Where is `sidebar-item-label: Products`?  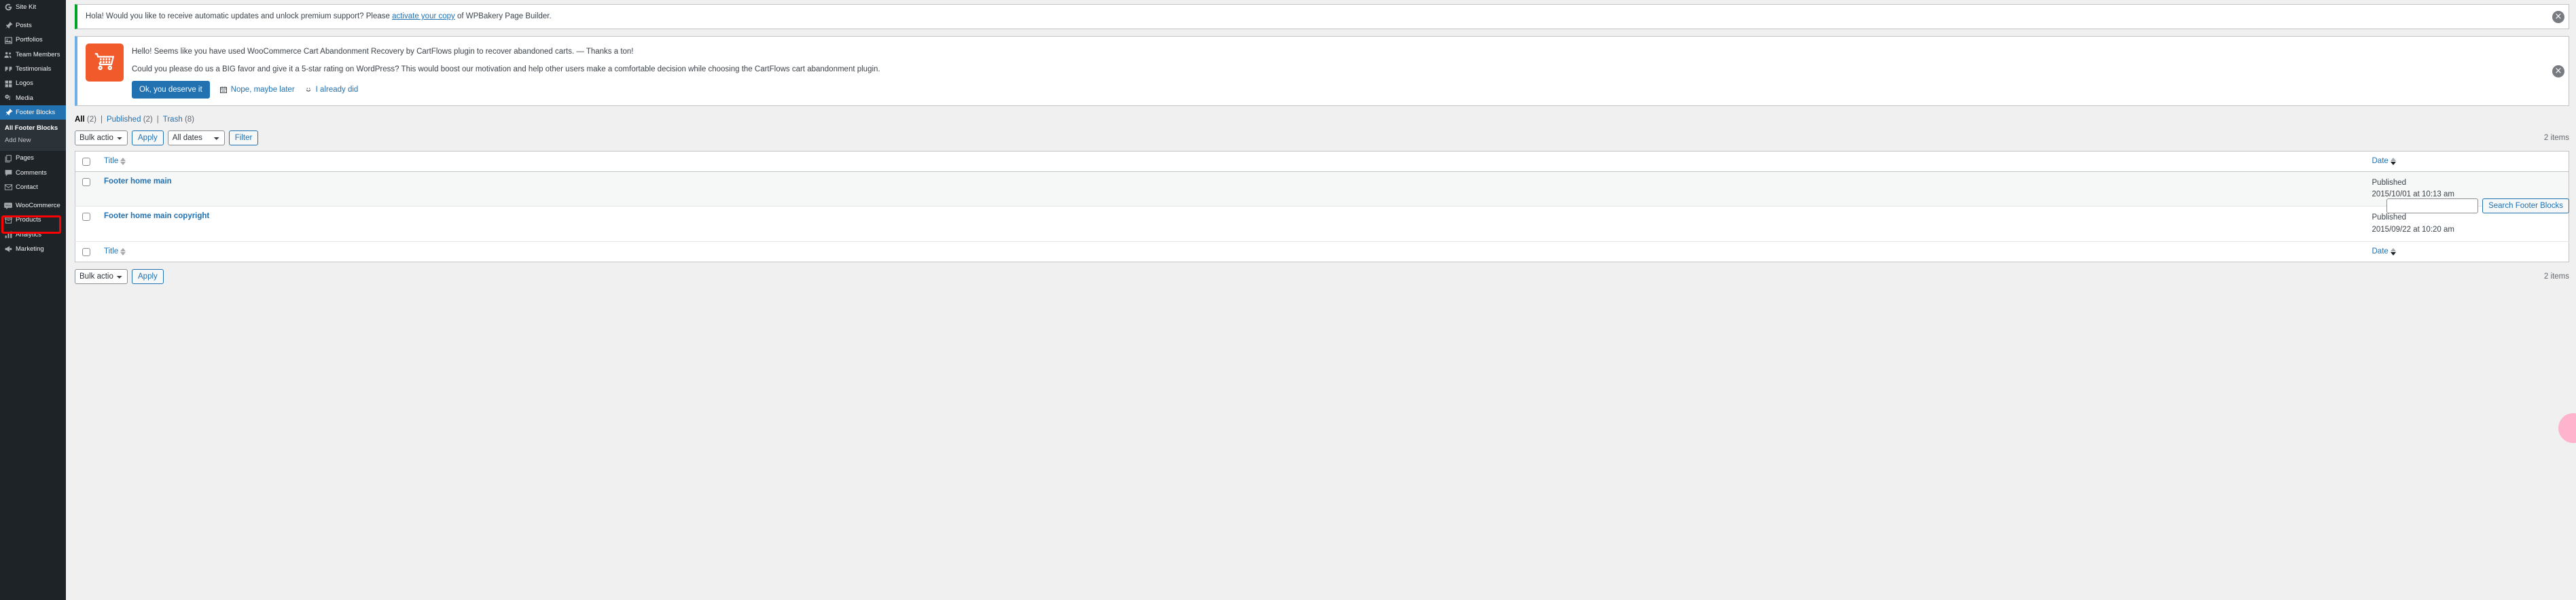
sidebar-item-label: Products is located at coordinates (29, 220).